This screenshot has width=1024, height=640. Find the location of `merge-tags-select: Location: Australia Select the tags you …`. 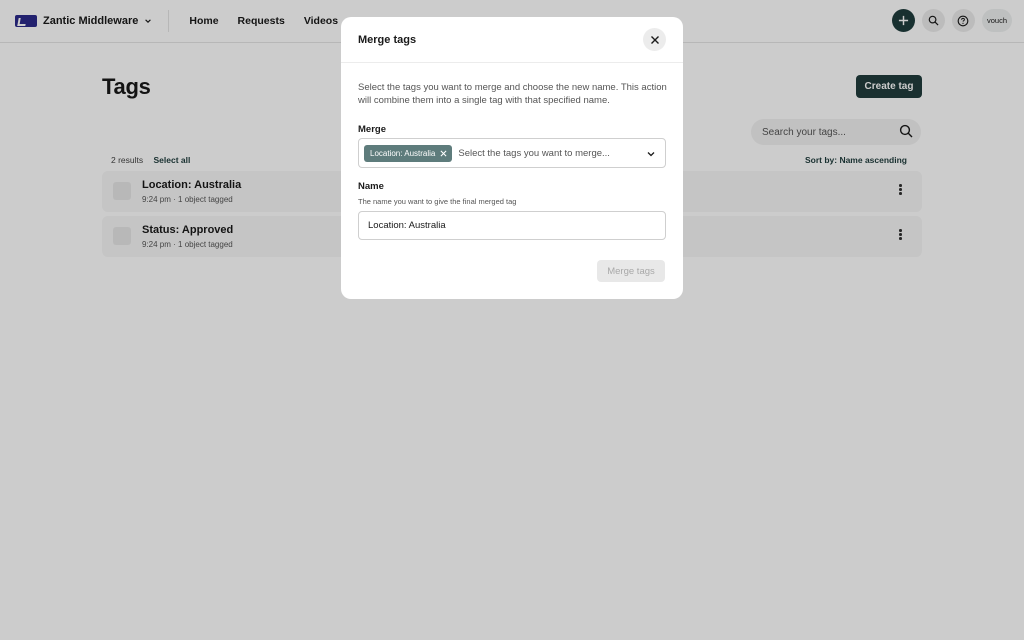

merge-tags-select: Location: Australia Select the tags you … is located at coordinates (512, 153).